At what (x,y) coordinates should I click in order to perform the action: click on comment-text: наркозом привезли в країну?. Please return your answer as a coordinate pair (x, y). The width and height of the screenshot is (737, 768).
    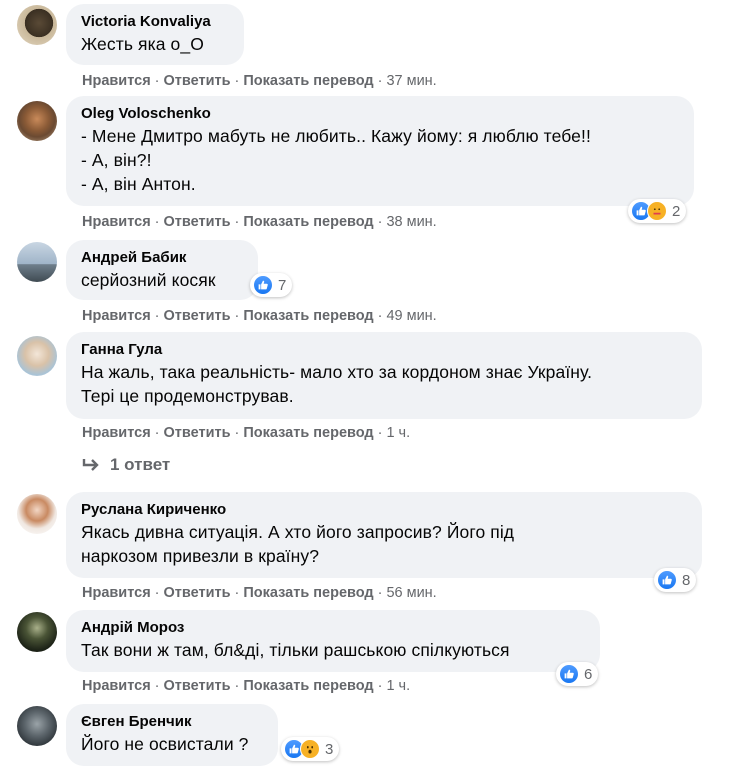
    Looking at the image, I should click on (200, 556).